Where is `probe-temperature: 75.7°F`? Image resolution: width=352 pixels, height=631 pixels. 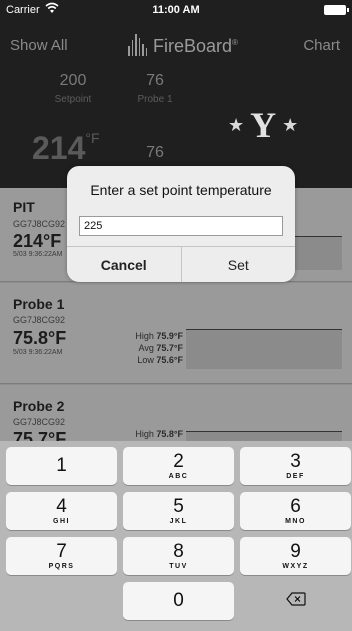 probe-temperature: 75.7°F is located at coordinates (40, 435).